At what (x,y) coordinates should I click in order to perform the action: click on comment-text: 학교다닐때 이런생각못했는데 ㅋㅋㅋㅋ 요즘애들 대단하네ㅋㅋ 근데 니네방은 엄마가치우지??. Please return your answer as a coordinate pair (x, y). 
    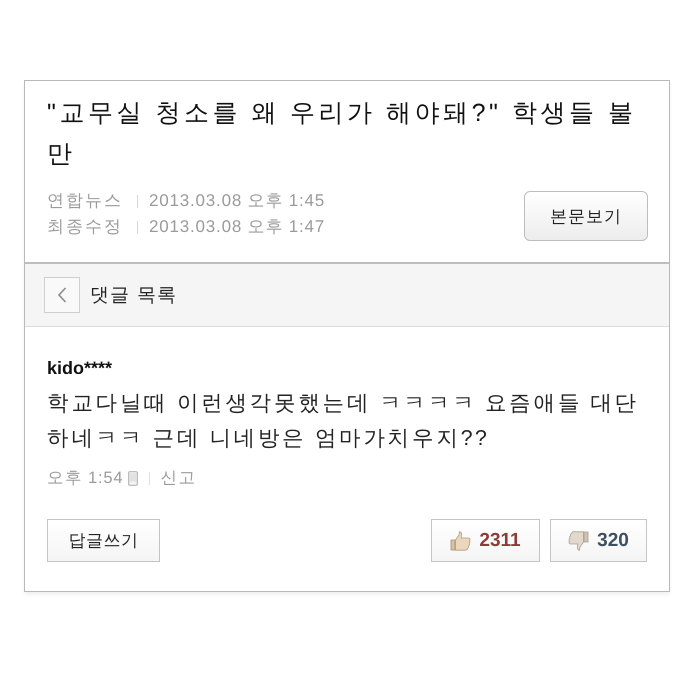
    Looking at the image, I should click on (343, 421).